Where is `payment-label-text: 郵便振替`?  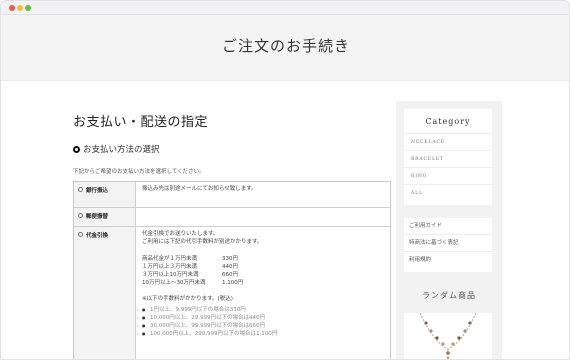
payment-label-text: 郵便振替 is located at coordinates (97, 217).